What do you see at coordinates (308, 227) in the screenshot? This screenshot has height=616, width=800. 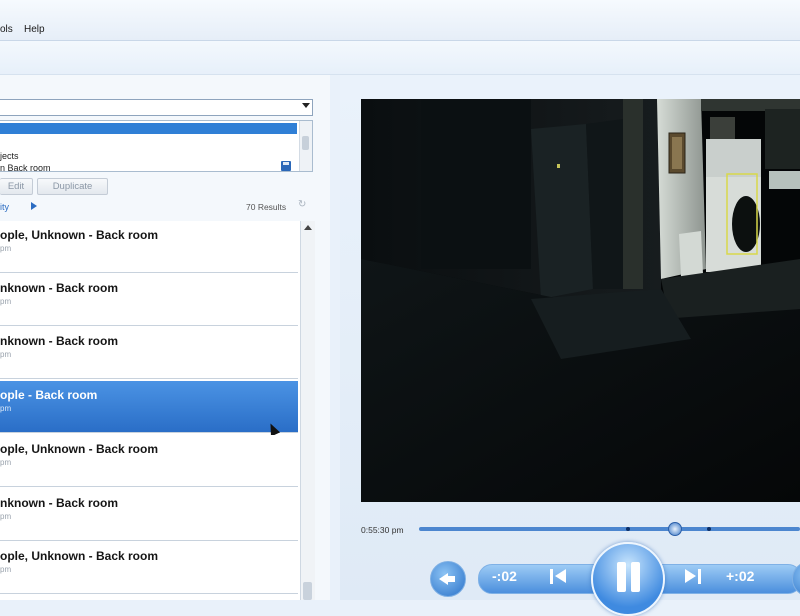 I see `scroll-up-arrow-icon` at bounding box center [308, 227].